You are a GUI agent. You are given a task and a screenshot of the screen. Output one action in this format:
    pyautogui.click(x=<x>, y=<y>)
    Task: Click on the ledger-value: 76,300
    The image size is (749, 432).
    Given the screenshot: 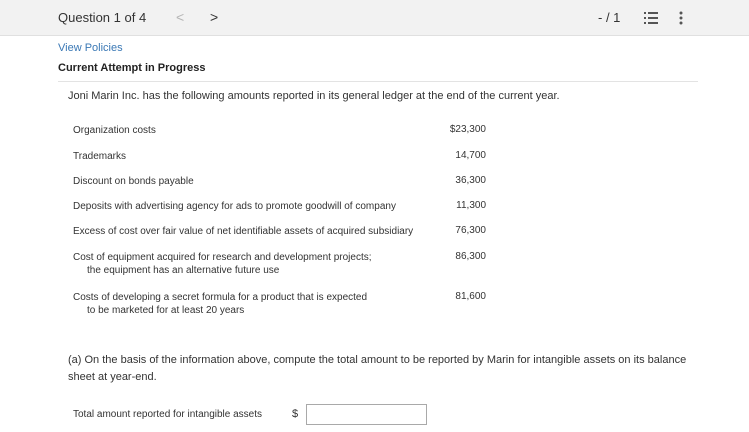 What is the action you would take?
    pyautogui.click(x=470, y=230)
    